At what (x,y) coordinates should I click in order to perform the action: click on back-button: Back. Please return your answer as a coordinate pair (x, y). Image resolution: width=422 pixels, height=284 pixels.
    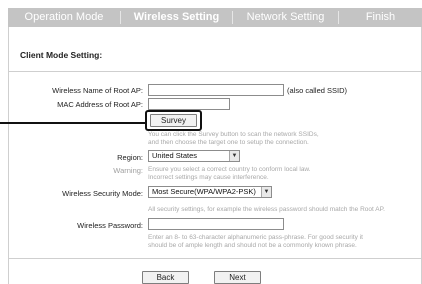
    Looking at the image, I should click on (165, 277).